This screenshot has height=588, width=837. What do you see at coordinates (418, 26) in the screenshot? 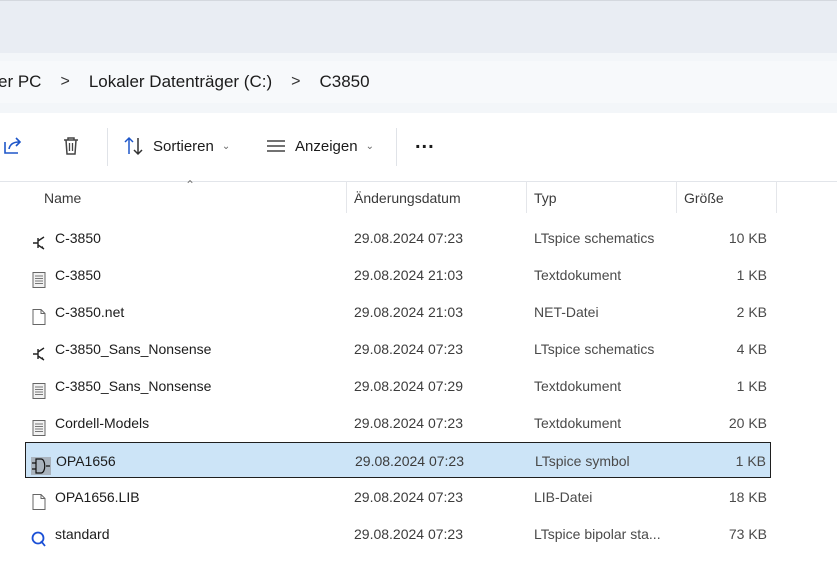
I see `window-top-strip` at bounding box center [418, 26].